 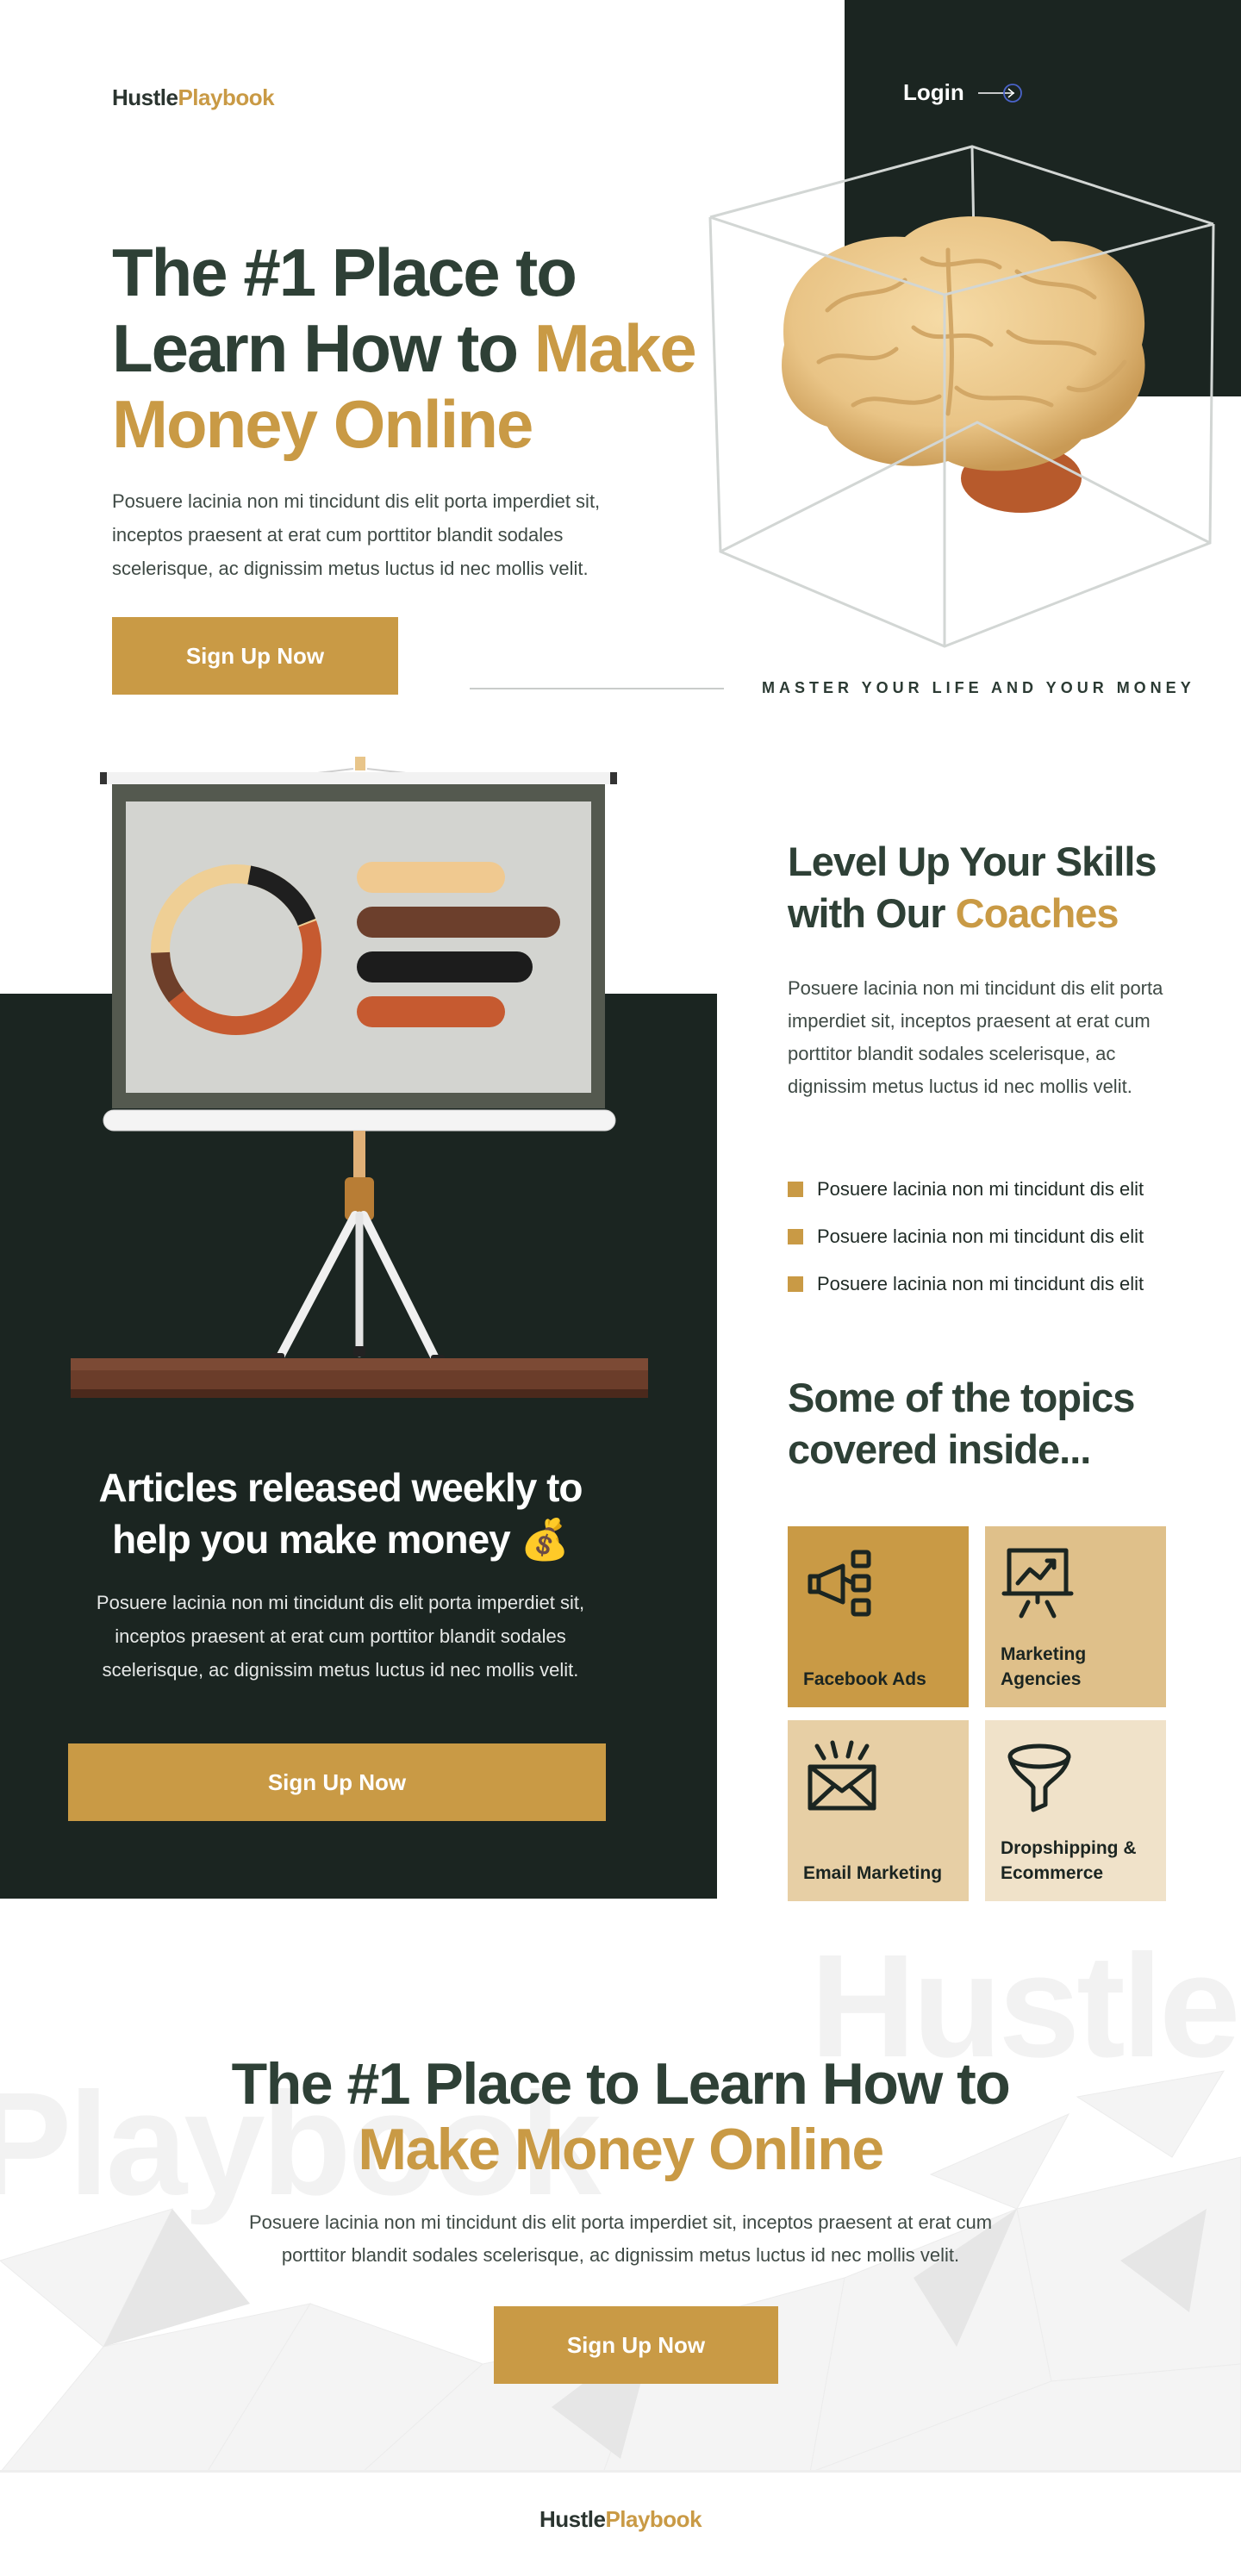 I want to click on logo: HustlePlaybook, so click(x=193, y=97).